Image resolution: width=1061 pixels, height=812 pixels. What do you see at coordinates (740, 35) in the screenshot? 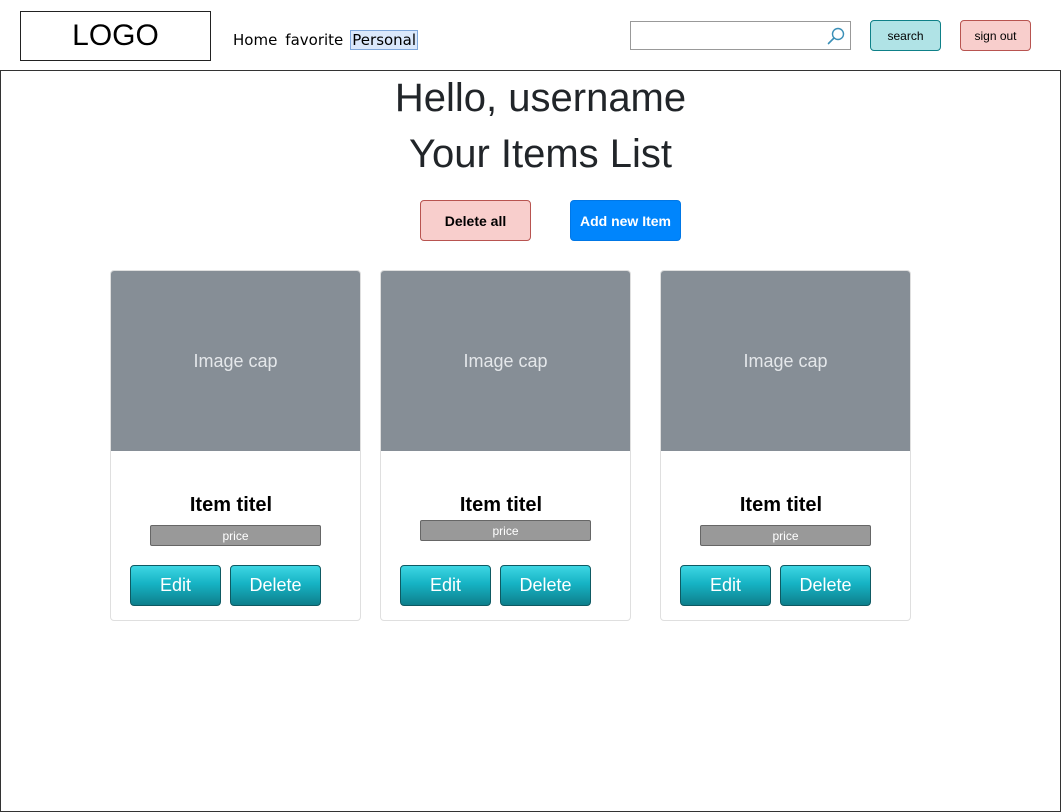
I see `search-input` at bounding box center [740, 35].